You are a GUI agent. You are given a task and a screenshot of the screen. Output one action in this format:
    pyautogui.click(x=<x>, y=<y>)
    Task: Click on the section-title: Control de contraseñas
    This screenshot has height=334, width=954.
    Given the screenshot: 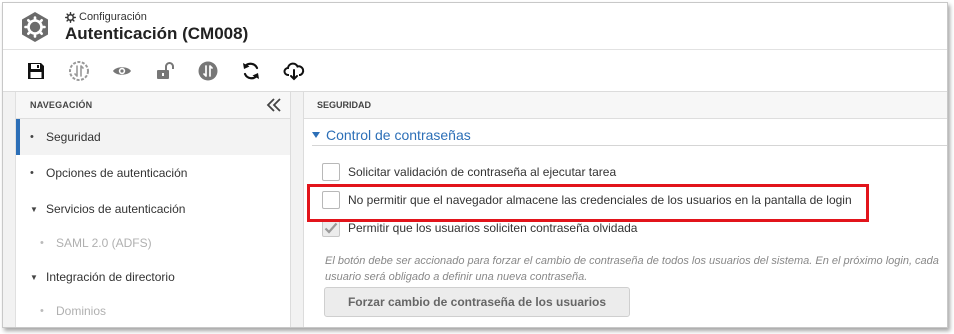 What is the action you would take?
    pyautogui.click(x=398, y=134)
    